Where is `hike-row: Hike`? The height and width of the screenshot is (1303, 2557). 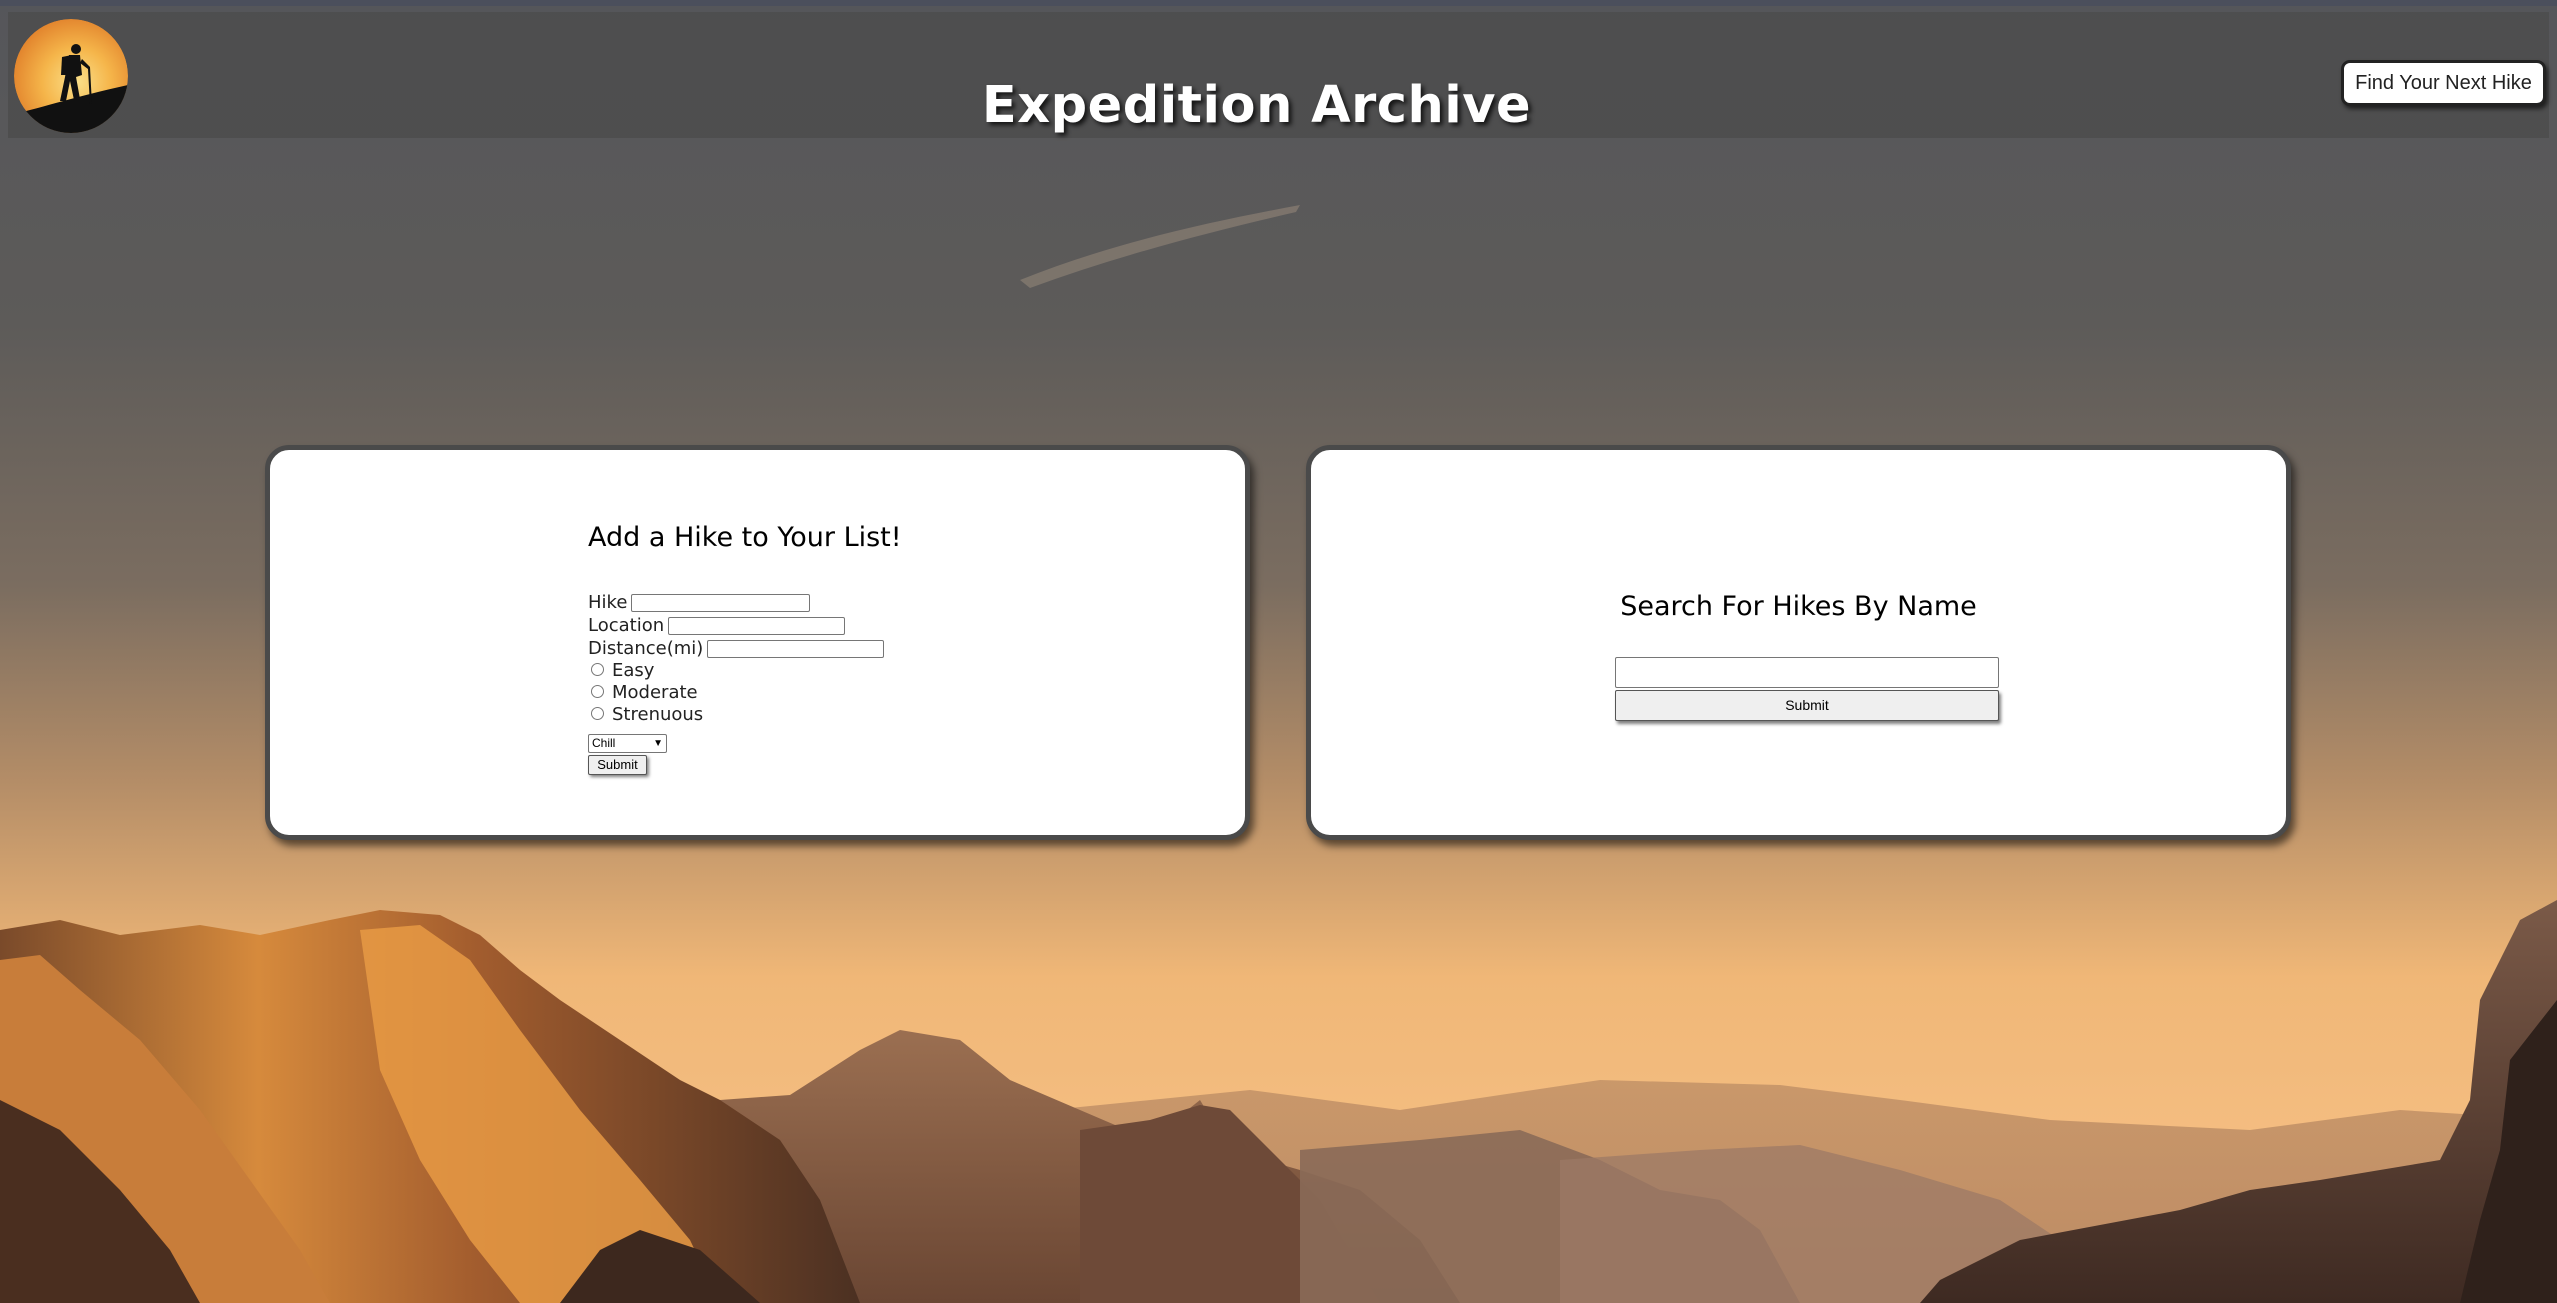 hike-row: Hike is located at coordinates (699, 603).